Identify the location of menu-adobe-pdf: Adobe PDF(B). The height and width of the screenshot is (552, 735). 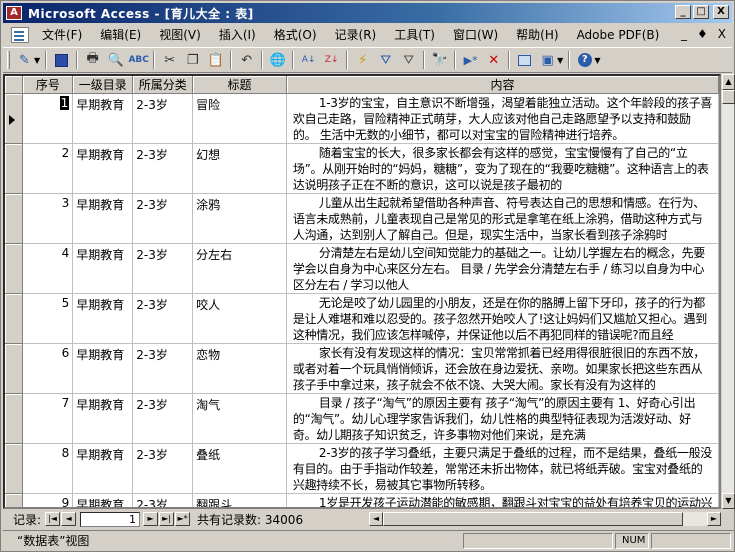
(618, 35).